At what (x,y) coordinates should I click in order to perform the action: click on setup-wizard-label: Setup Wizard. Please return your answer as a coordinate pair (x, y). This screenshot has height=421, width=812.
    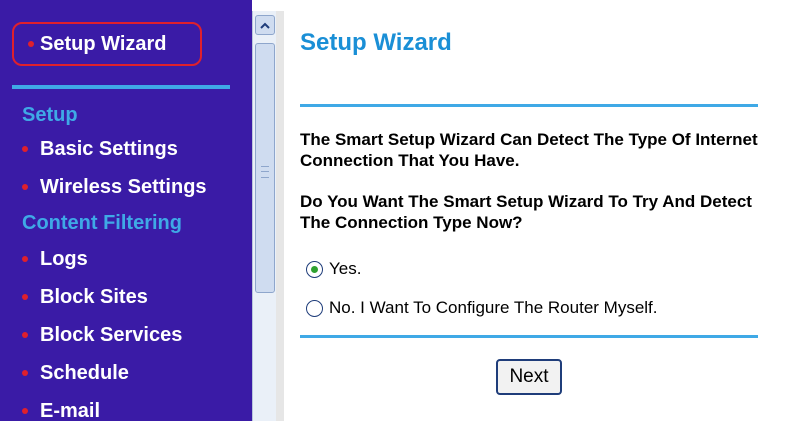
    Looking at the image, I should click on (103, 43).